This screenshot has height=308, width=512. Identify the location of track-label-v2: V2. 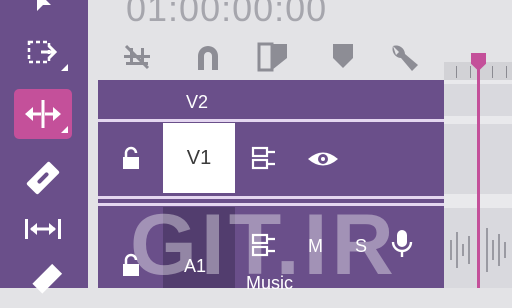
(197, 102).